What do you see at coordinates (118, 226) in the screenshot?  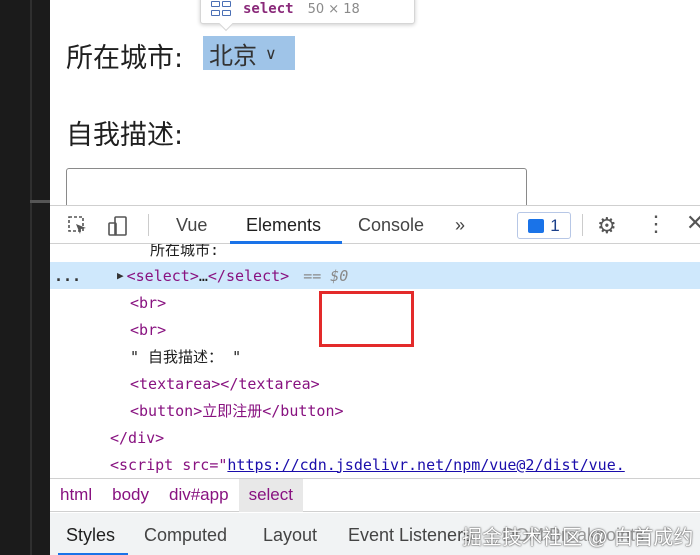 I see `device-toggle-icon` at bounding box center [118, 226].